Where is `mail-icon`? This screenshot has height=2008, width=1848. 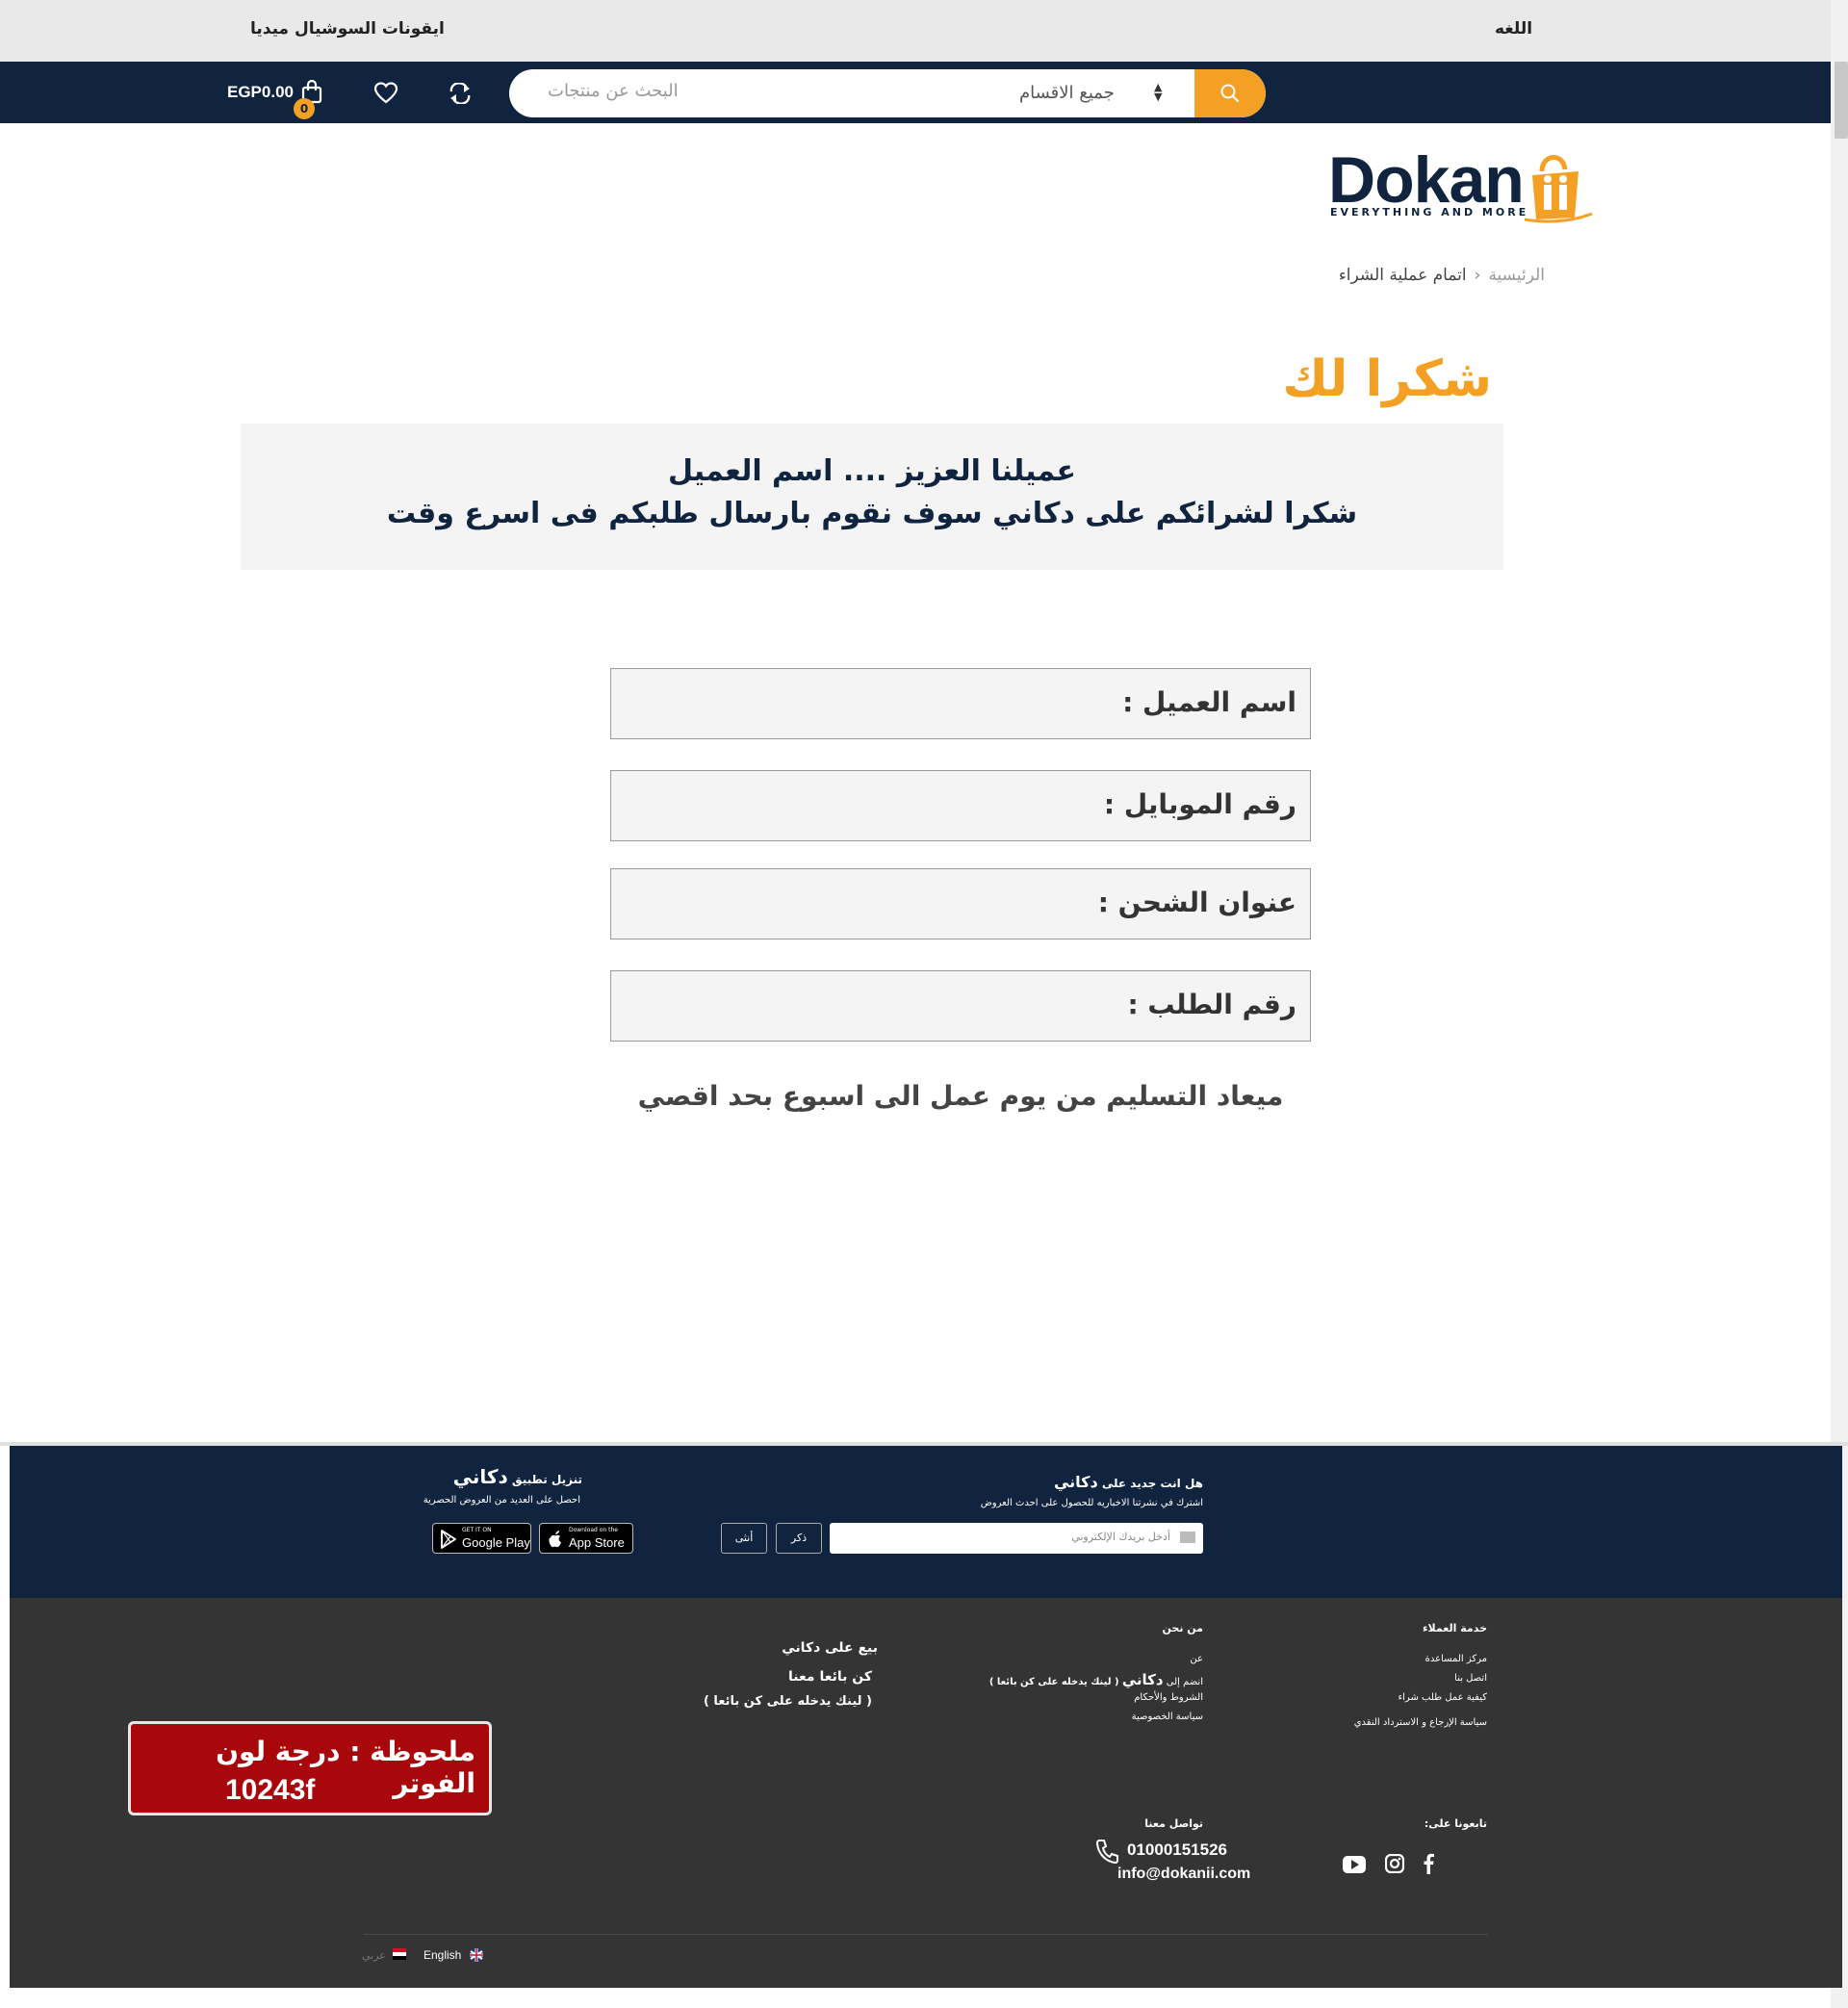
mail-icon is located at coordinates (1187, 1537).